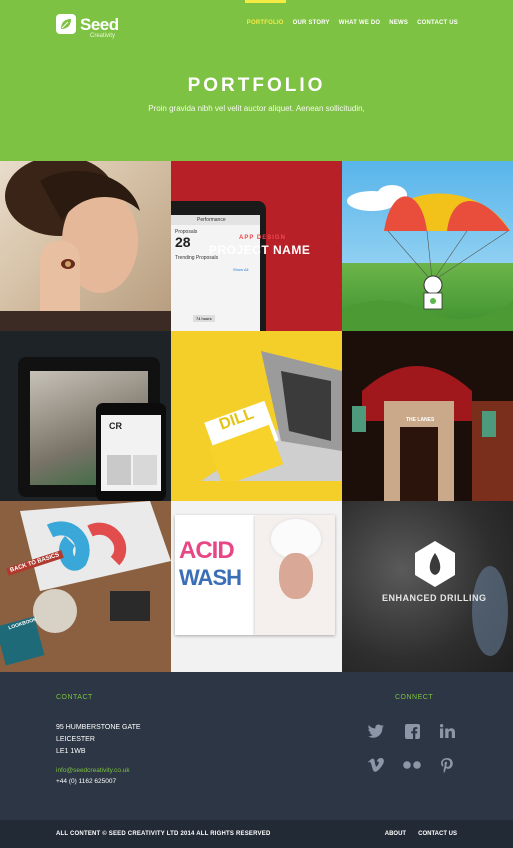  What do you see at coordinates (260, 250) in the screenshot?
I see `tile-title: PROJECT NAME` at bounding box center [260, 250].